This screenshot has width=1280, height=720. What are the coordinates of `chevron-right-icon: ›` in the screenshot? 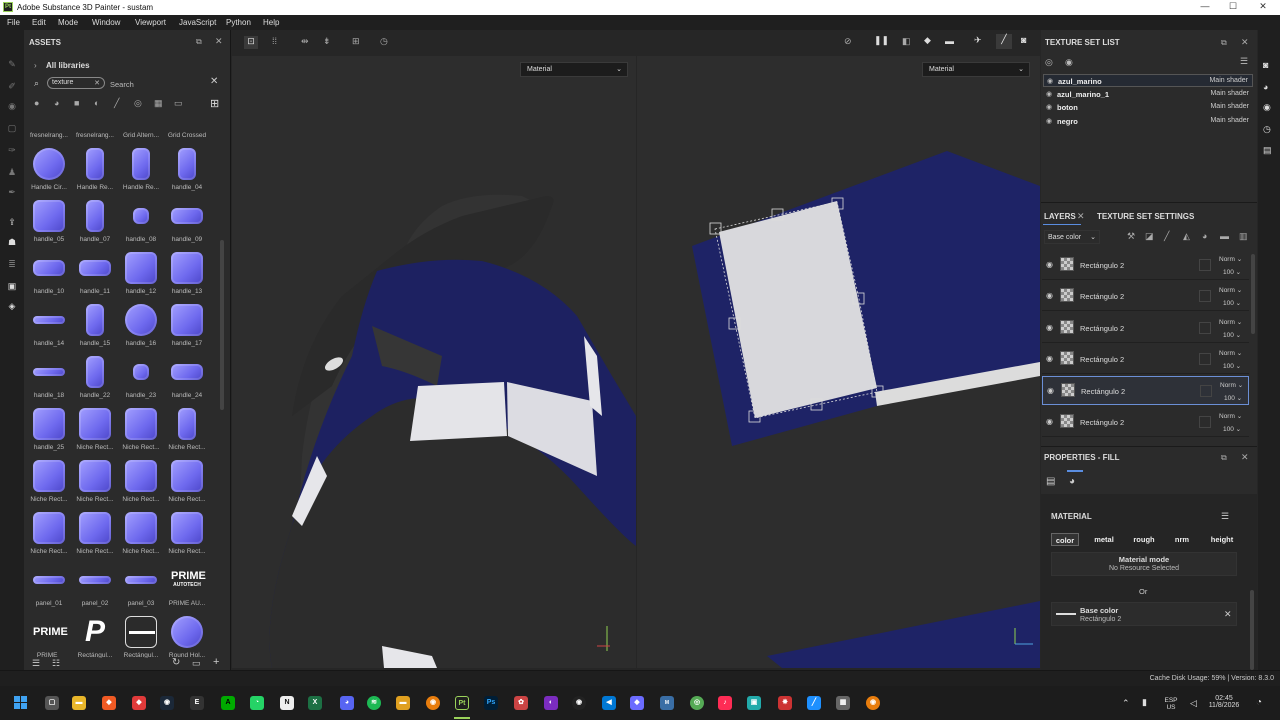 It's located at (35, 65).